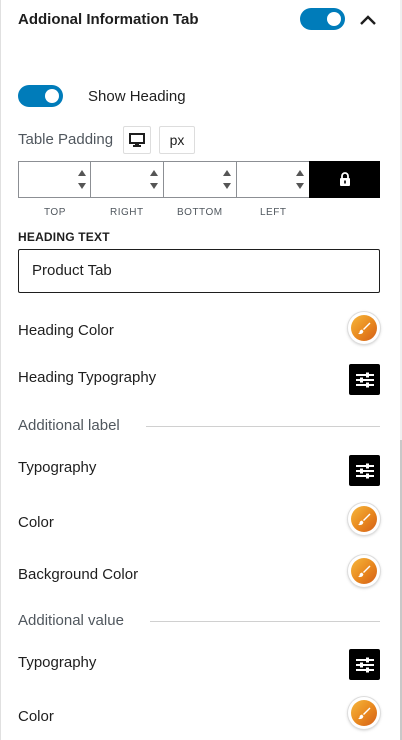 The image size is (402, 740). What do you see at coordinates (322, 19) in the screenshot?
I see `panel-enable-toggle` at bounding box center [322, 19].